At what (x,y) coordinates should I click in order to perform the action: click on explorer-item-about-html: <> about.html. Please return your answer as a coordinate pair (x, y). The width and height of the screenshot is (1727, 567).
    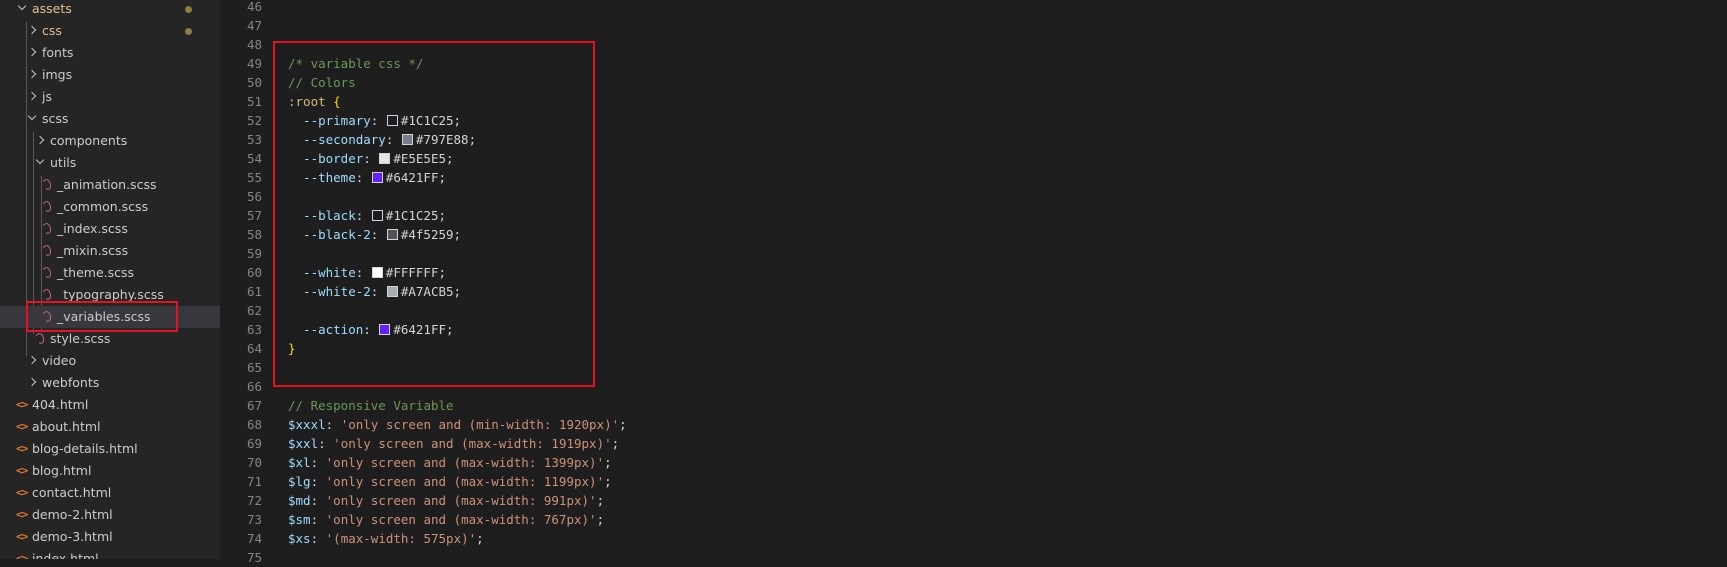
    Looking at the image, I should click on (110, 427).